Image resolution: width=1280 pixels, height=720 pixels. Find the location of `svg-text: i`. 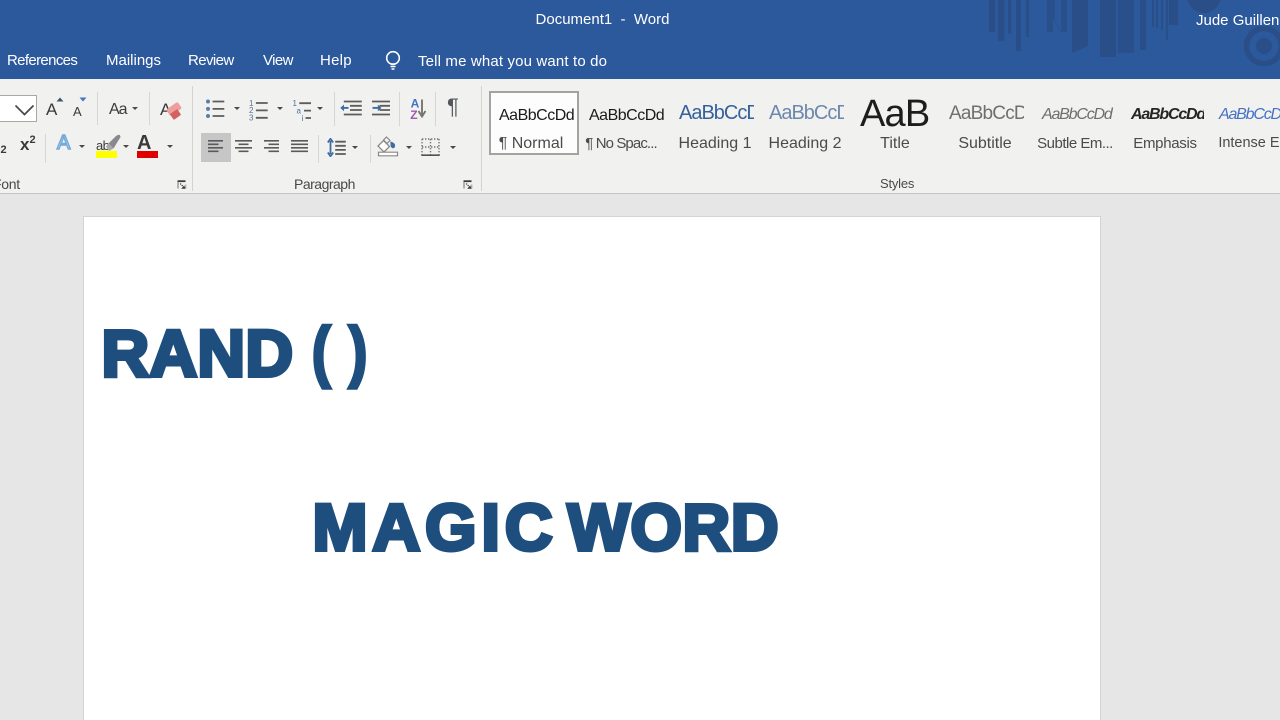

svg-text: i is located at coordinates (303, 117).